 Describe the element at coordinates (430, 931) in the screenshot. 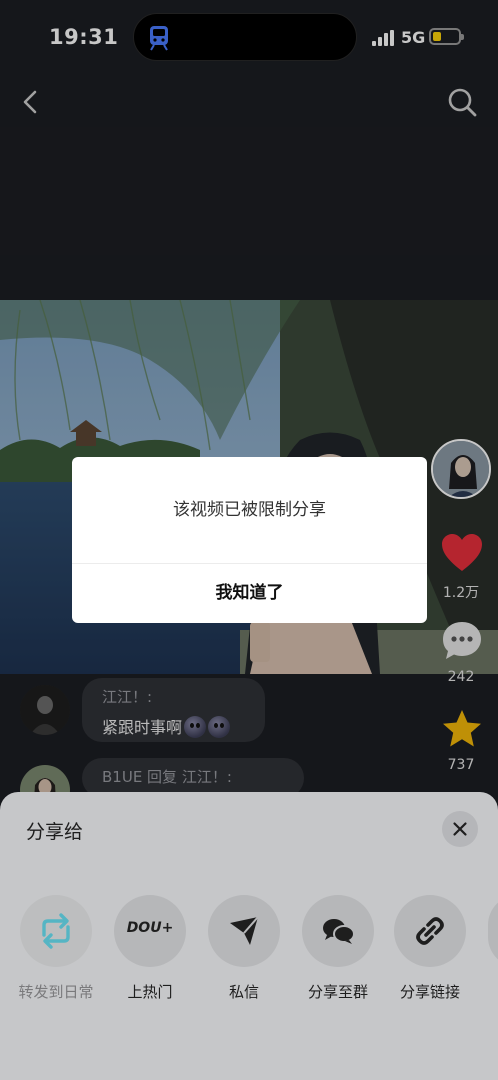

I see `link-icon` at that location.